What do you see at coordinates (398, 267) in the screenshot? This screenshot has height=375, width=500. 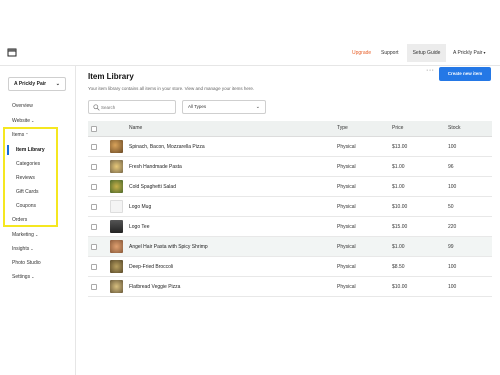 I see `item-price: $8.50` at bounding box center [398, 267].